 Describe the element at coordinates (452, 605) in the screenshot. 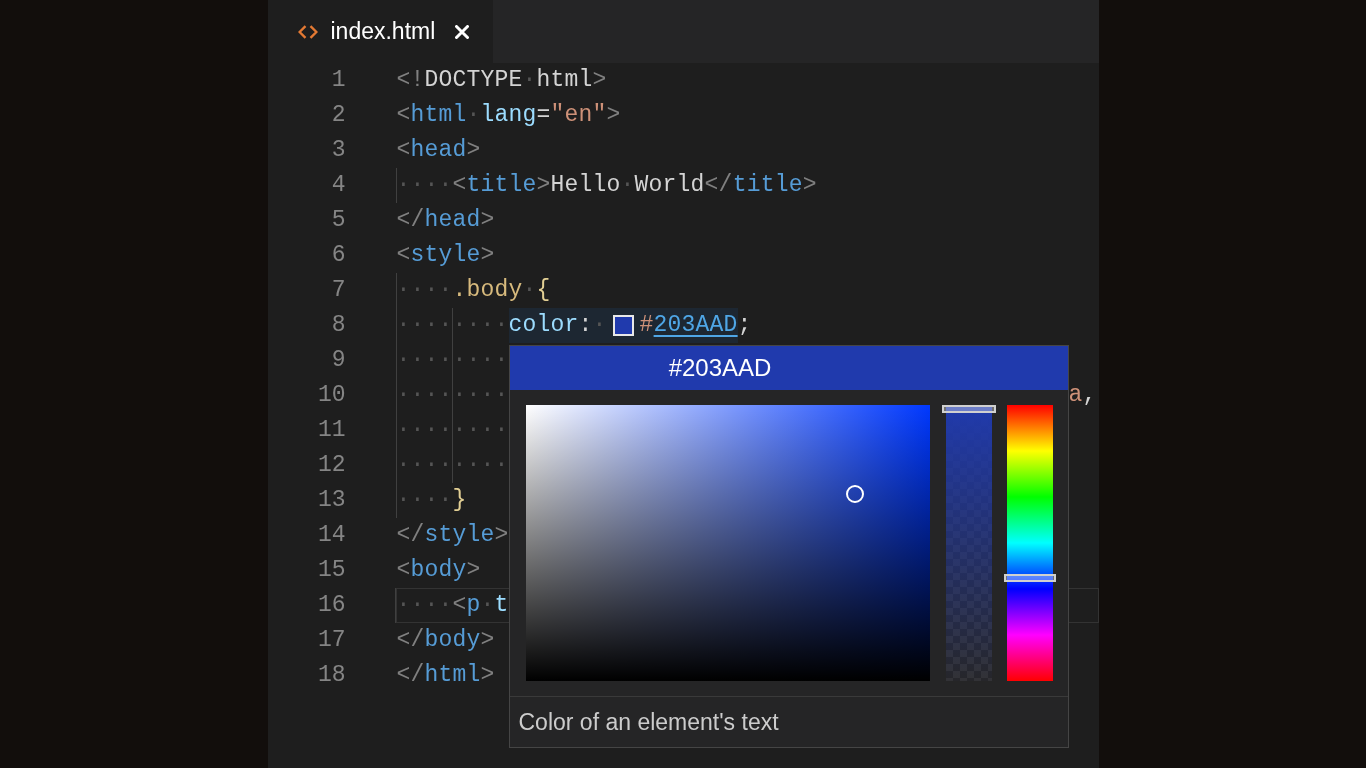

I see `code-line: ····<p·t` at that location.